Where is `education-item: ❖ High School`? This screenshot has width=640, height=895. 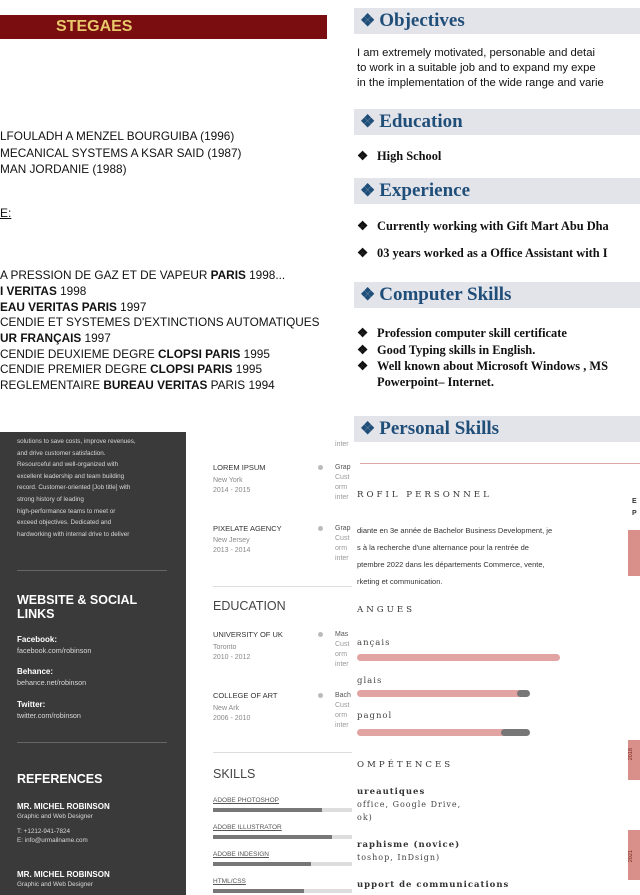 education-item: ❖ High School is located at coordinates (399, 156).